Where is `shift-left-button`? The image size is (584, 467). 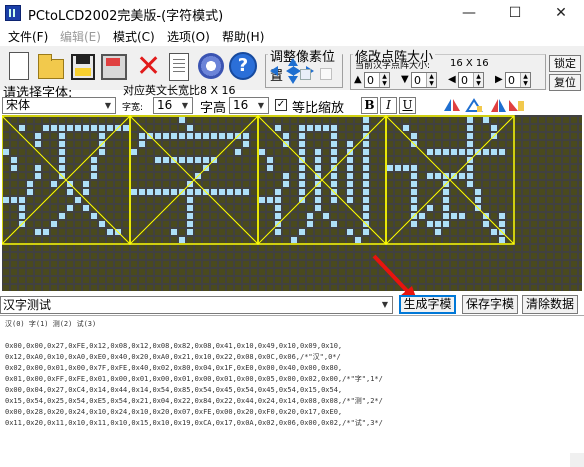
shift-left-button is located at coordinates (275, 71).